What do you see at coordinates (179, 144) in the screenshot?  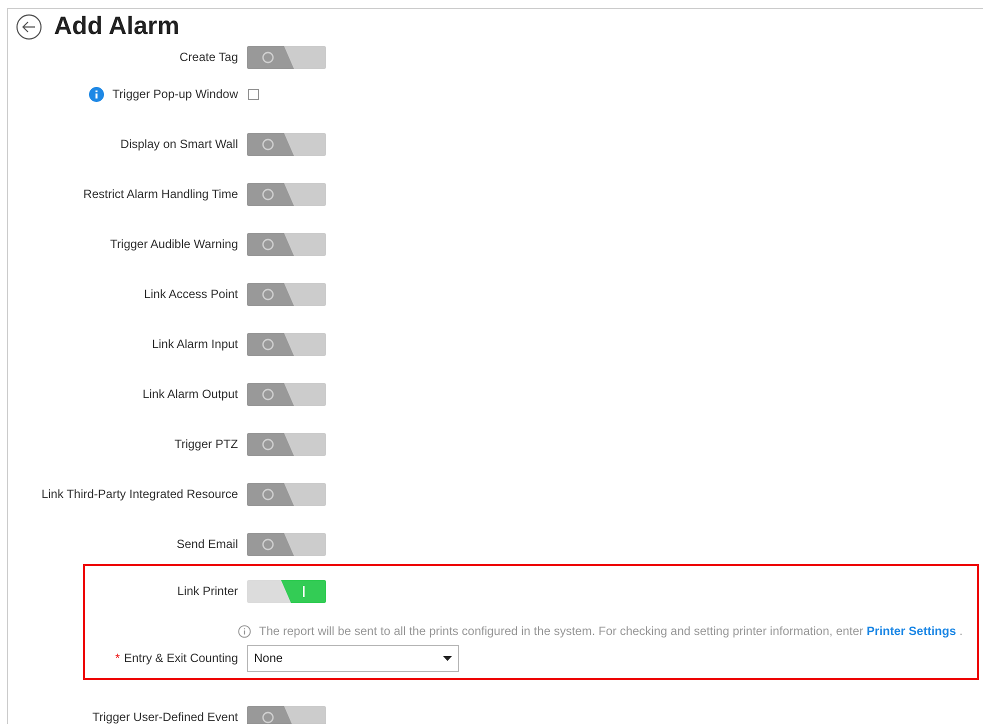 I see `option-label: Display on Smart Wall` at bounding box center [179, 144].